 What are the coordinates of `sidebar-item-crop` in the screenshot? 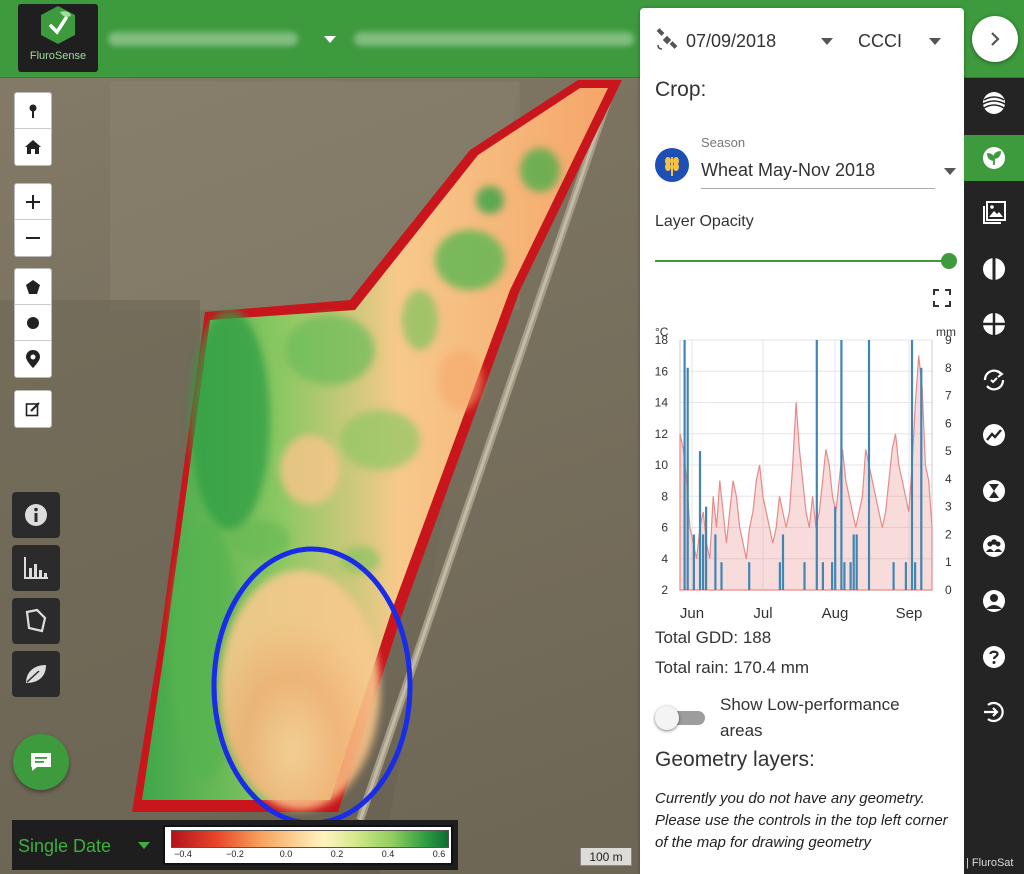 It's located at (994, 158).